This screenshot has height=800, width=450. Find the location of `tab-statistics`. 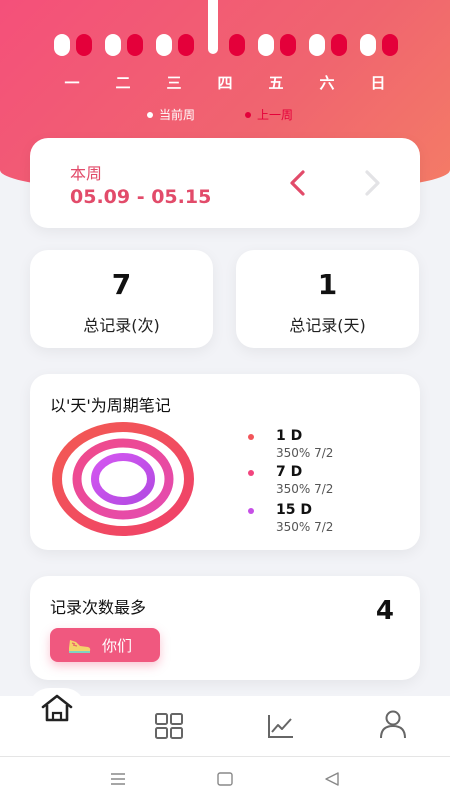

tab-statistics is located at coordinates (281, 726).